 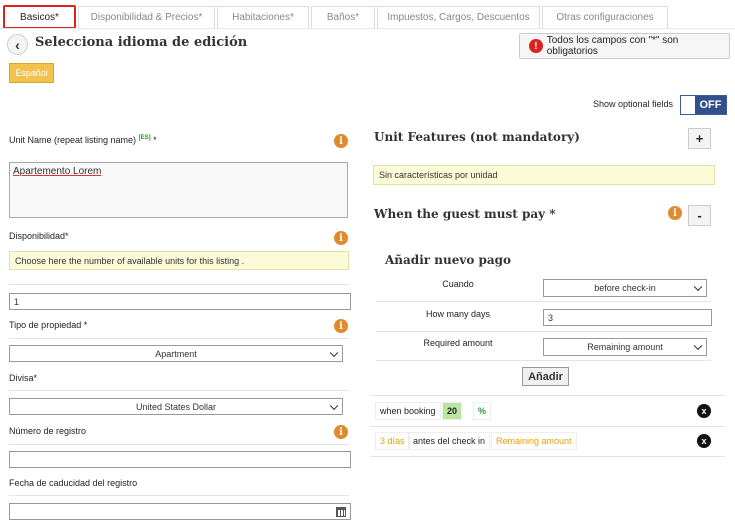 I want to click on when-select: before check-in, so click(x=625, y=288).